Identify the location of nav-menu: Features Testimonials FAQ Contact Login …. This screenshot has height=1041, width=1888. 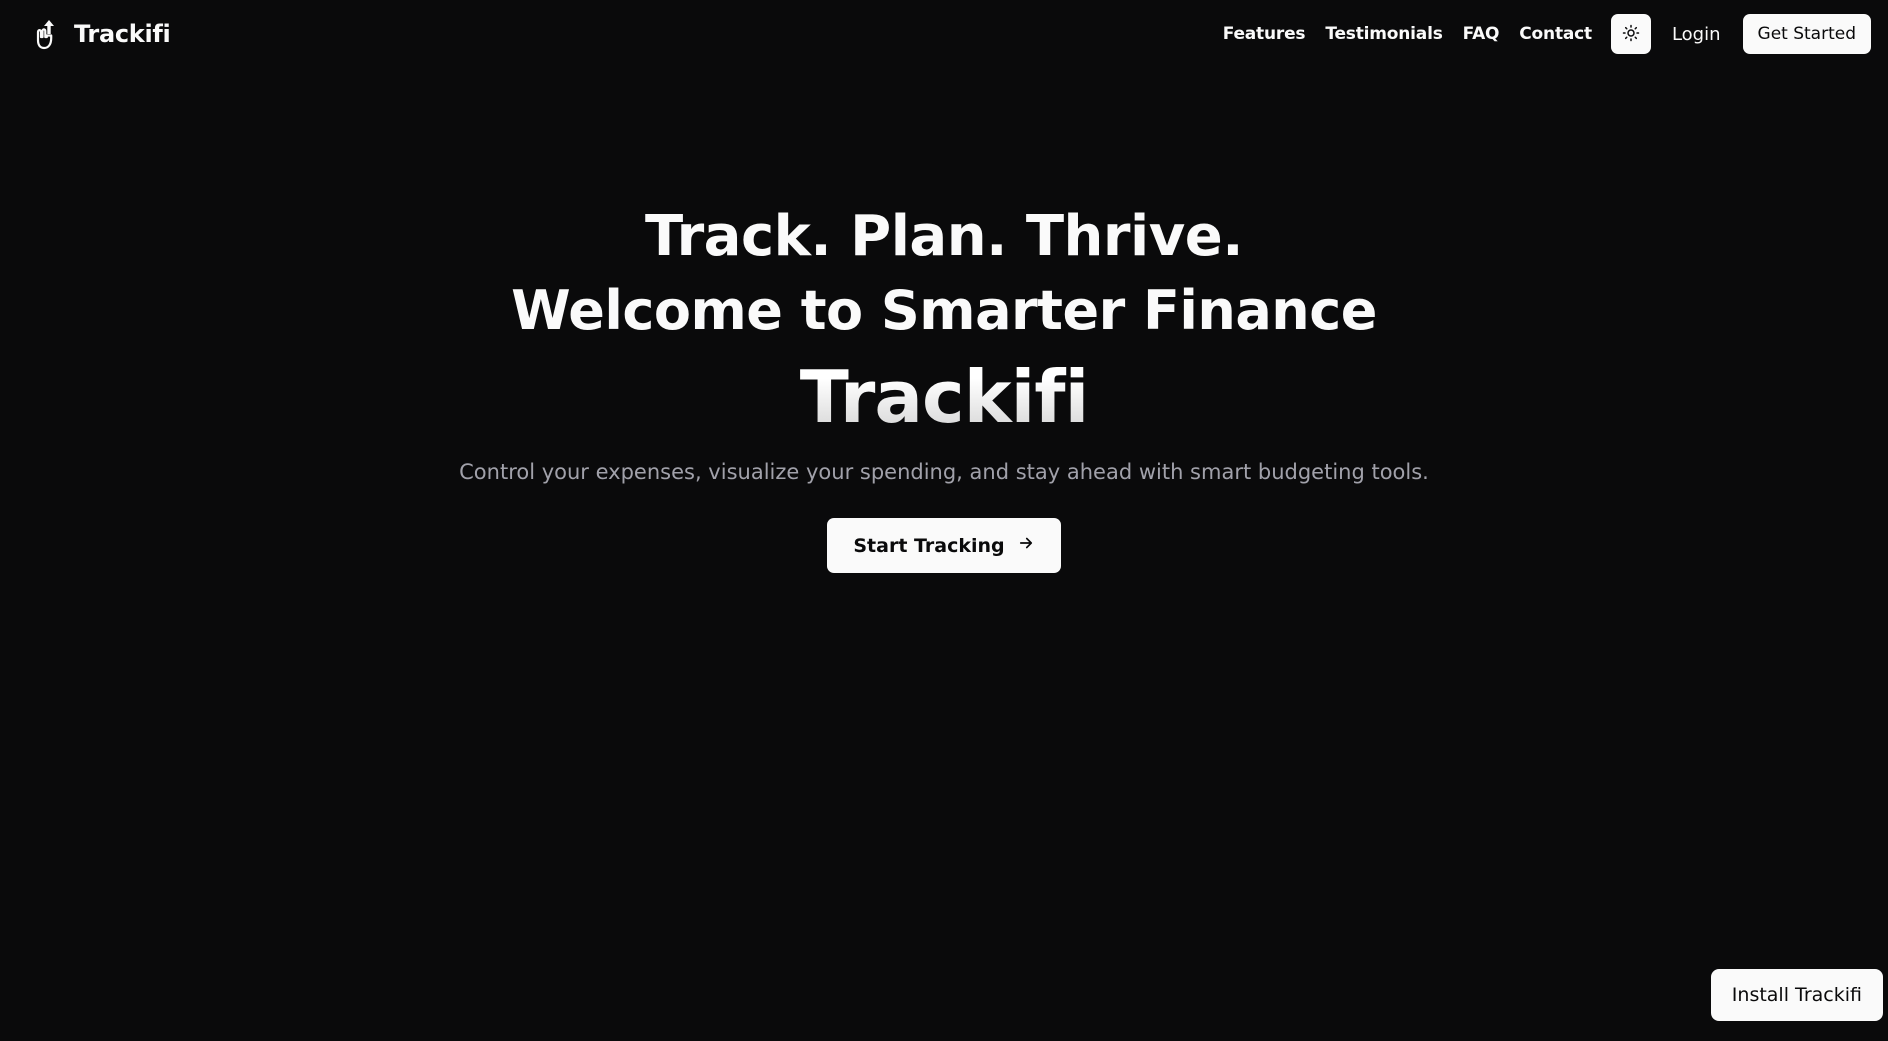
(1547, 34).